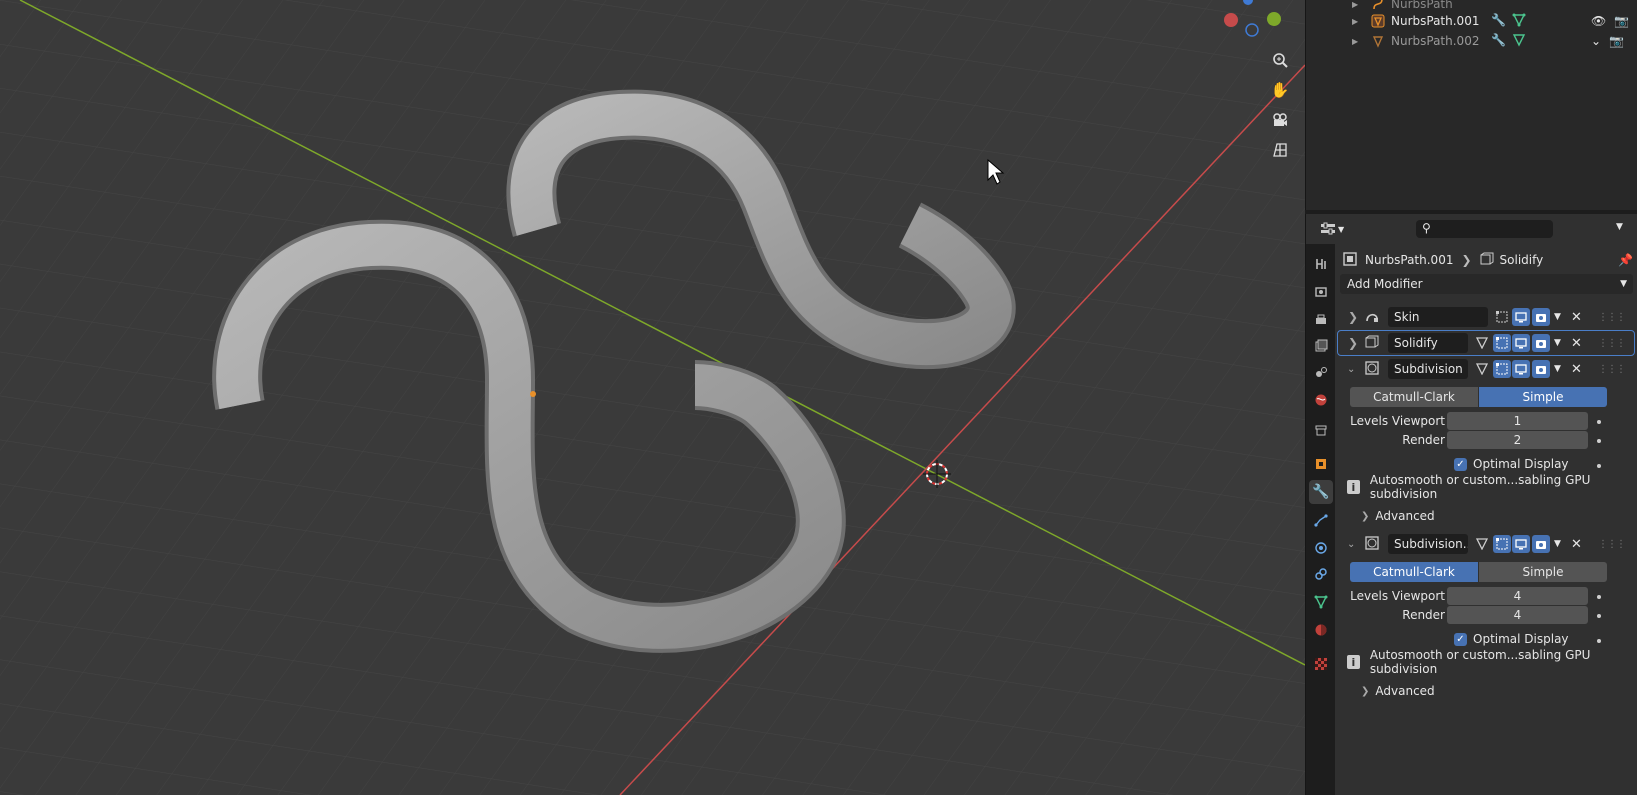 Image resolution: width=1637 pixels, height=795 pixels. Describe the element at coordinates (1321, 630) in the screenshot. I see `material-icon` at that location.